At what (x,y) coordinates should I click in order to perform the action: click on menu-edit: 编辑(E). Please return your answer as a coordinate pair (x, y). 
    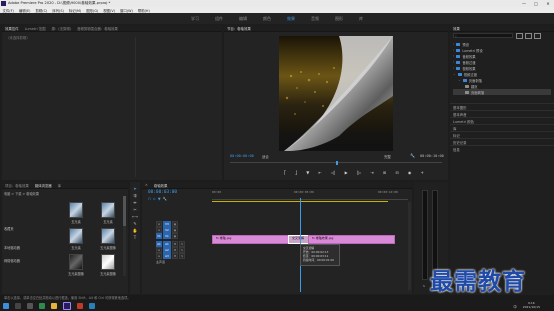
    Looking at the image, I should click on (25, 10).